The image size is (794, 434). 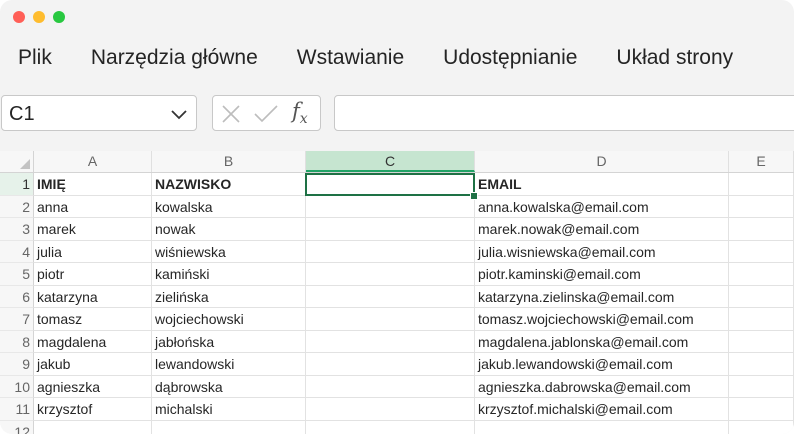 I want to click on menu-plik: Plik, so click(x=35, y=58).